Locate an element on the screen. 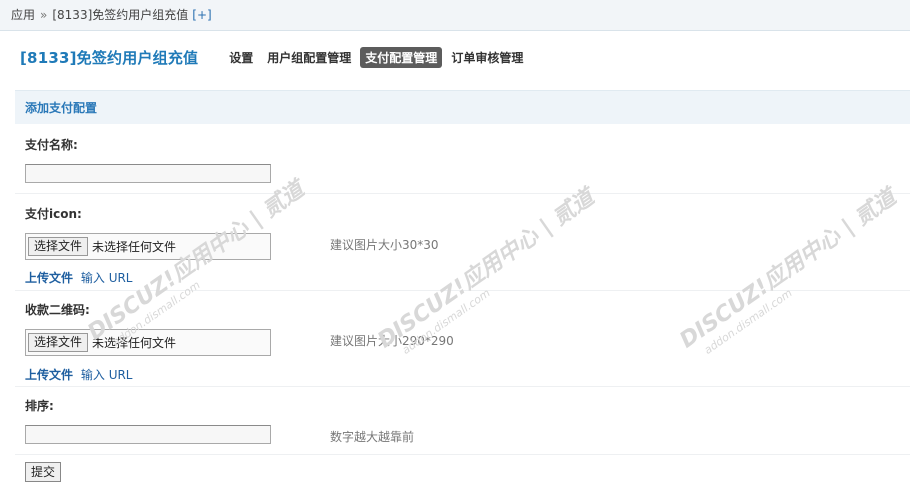  icon-input-text: 输入 is located at coordinates (92, 278).